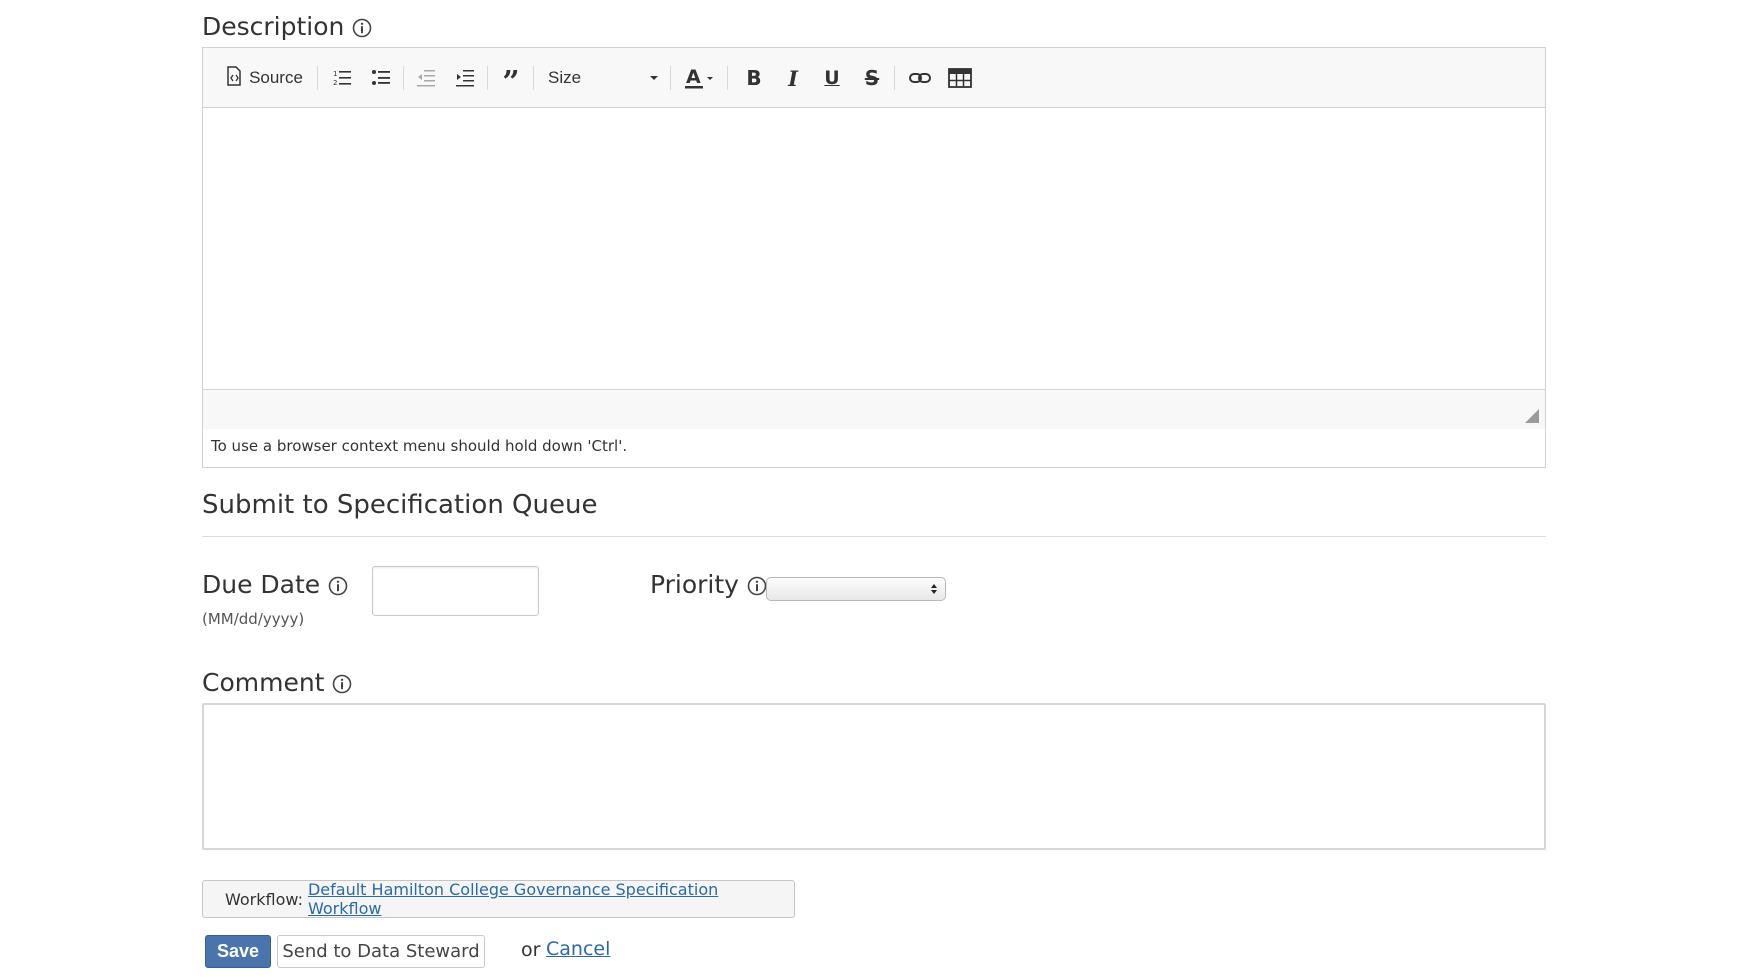 Image resolution: width=1742 pixels, height=980 pixels. Describe the element at coordinates (335, 83) in the screenshot. I see `svg-text: 2` at that location.